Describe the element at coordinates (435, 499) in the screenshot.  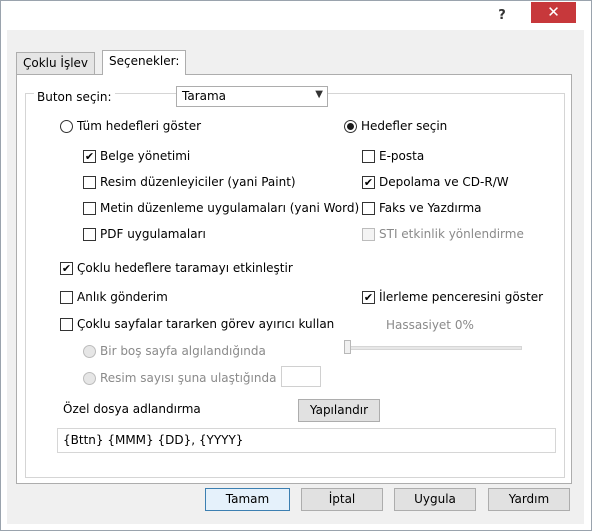
I see `apply-button: Uygula` at that location.